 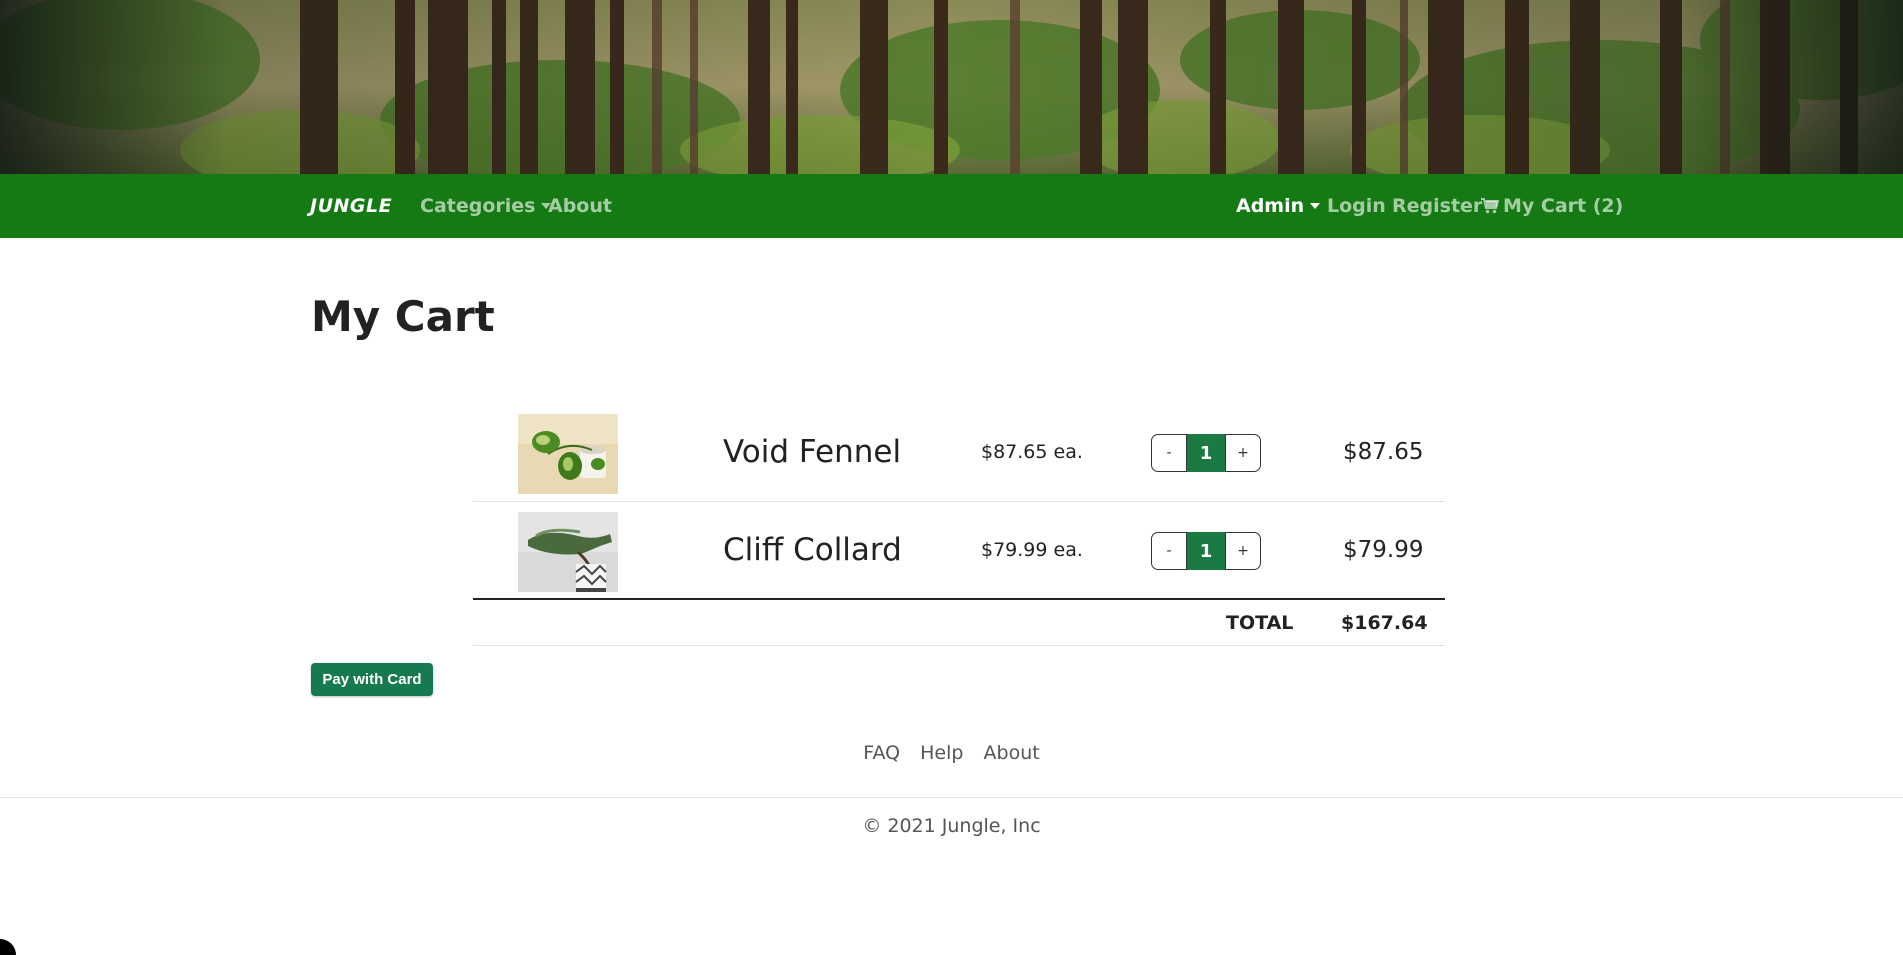 What do you see at coordinates (1384, 623) in the screenshot?
I see `total-value: $167.64` at bounding box center [1384, 623].